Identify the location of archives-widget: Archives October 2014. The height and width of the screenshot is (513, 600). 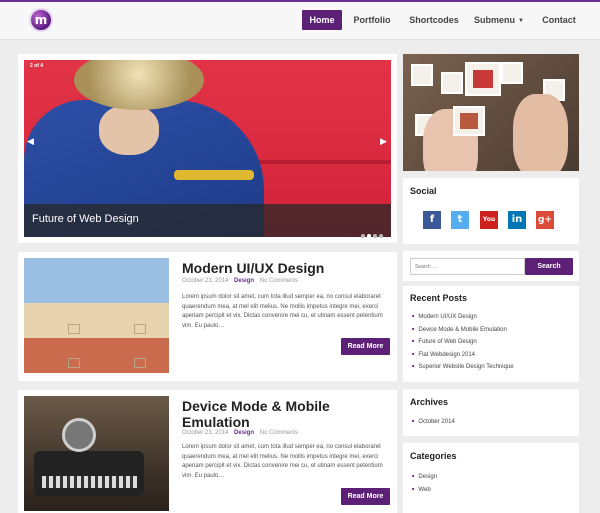
(491, 412).